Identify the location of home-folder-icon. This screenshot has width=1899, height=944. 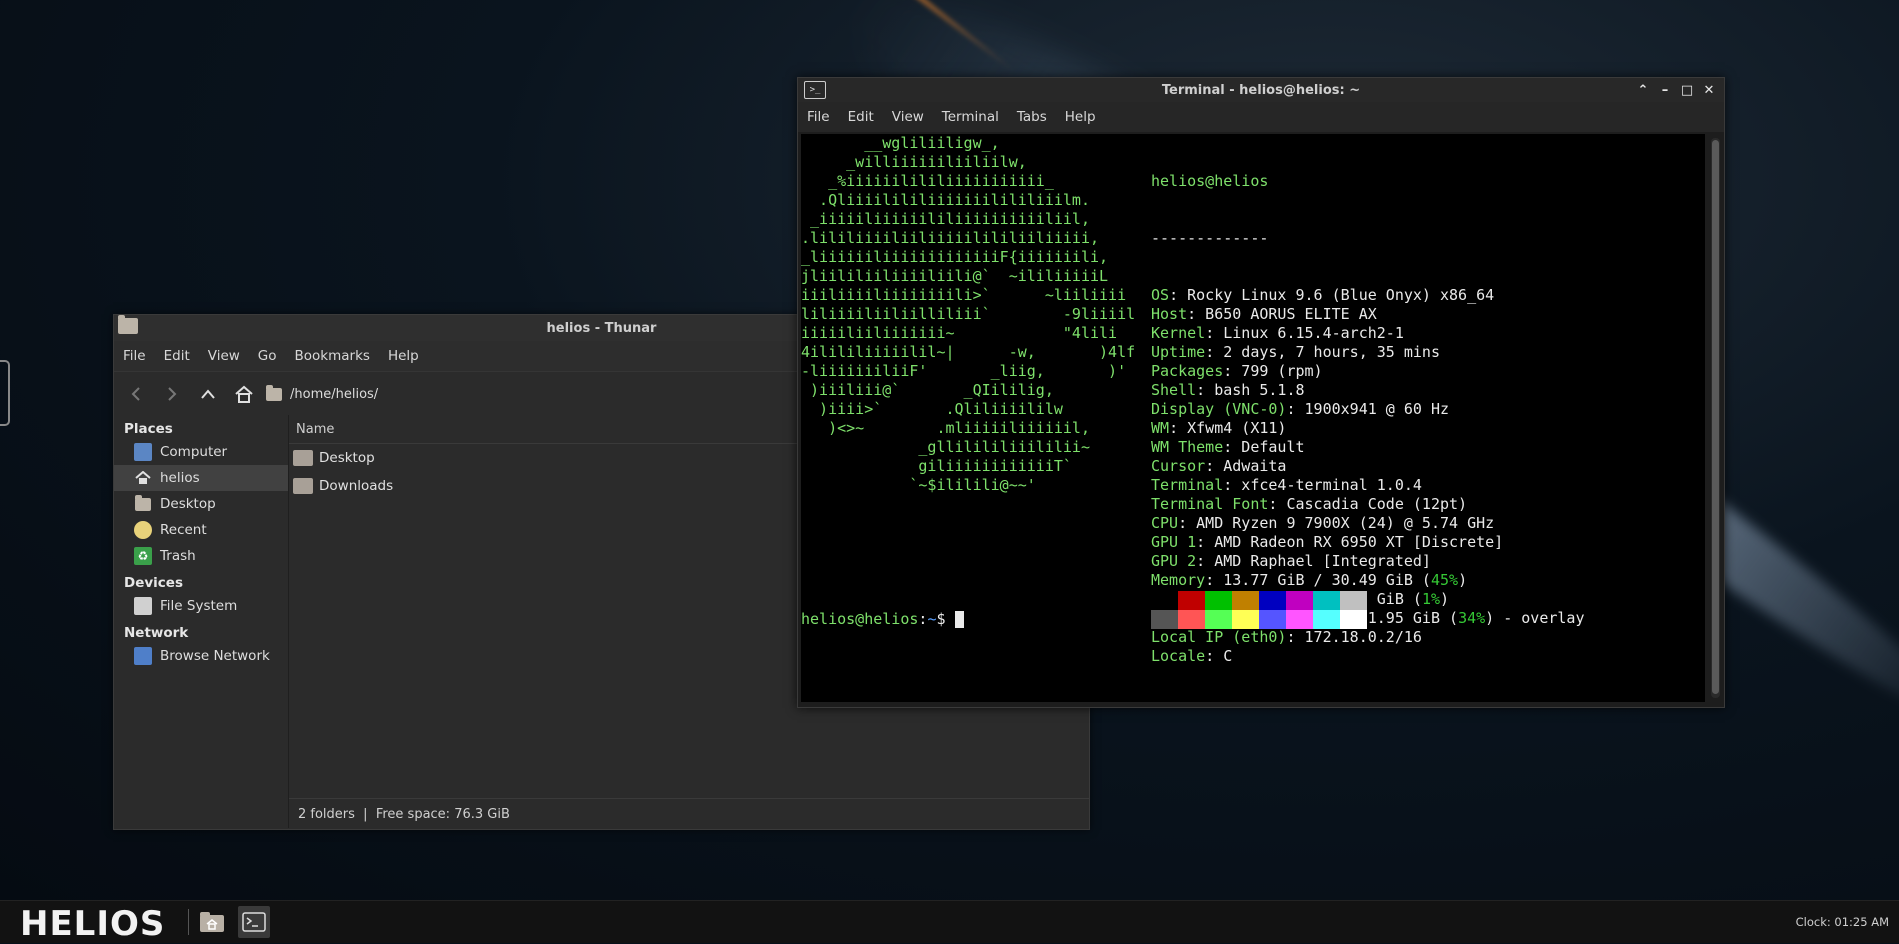
(212, 922).